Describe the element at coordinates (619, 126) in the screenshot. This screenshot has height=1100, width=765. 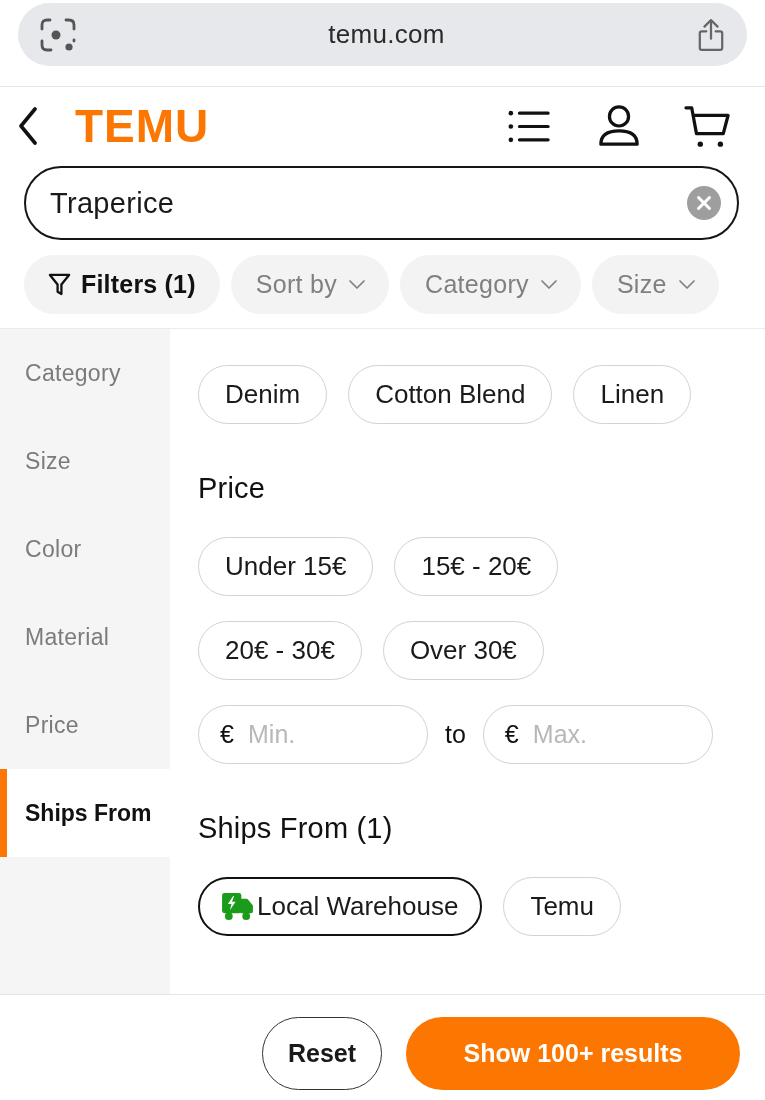
I see `account-icon` at that location.